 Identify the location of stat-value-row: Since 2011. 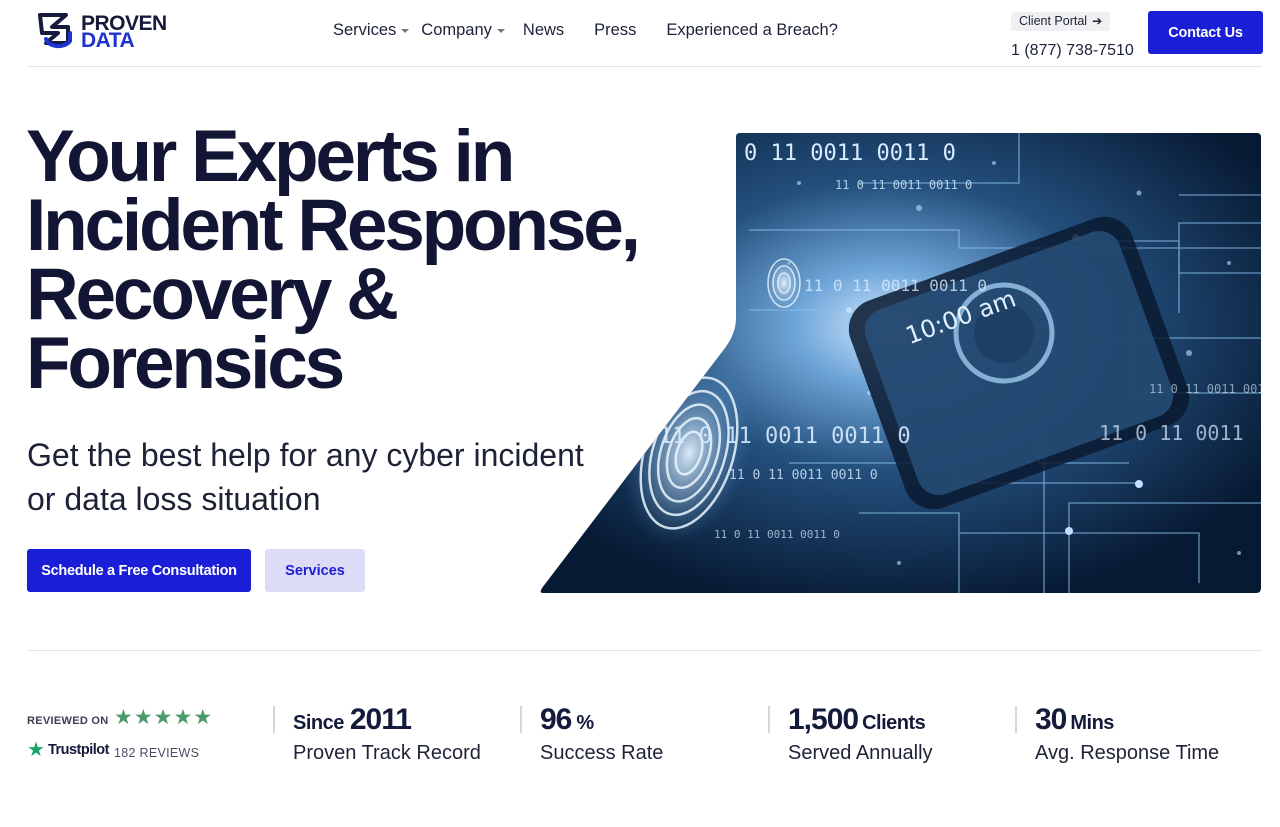
(387, 722).